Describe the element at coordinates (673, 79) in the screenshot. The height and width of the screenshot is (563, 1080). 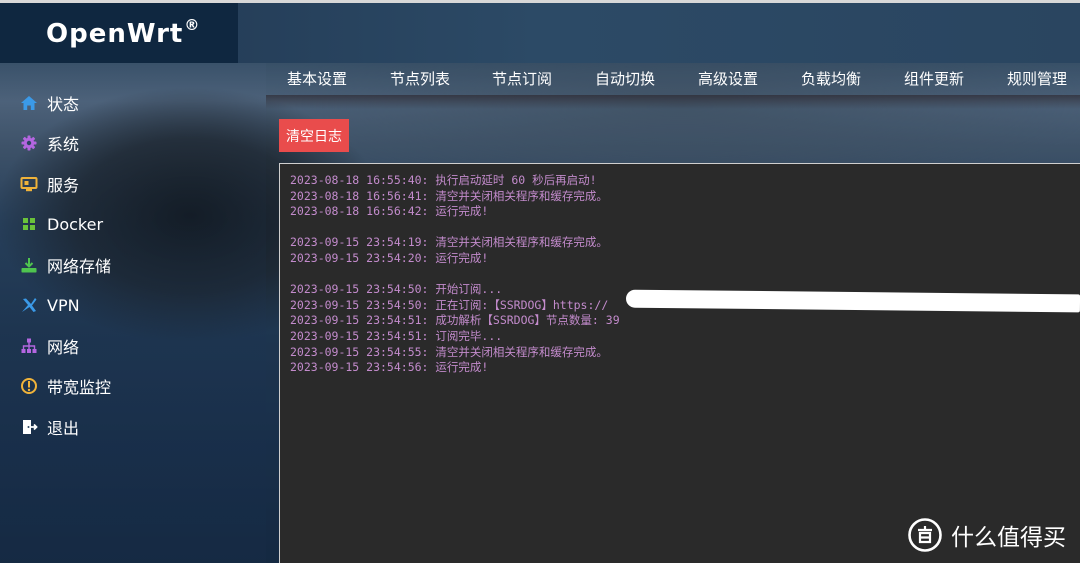
I see `tab-bar: 基本设置 节点列表 节点订阅 自动切换 高级设置 负载均衡 组件更新 规则管理` at that location.